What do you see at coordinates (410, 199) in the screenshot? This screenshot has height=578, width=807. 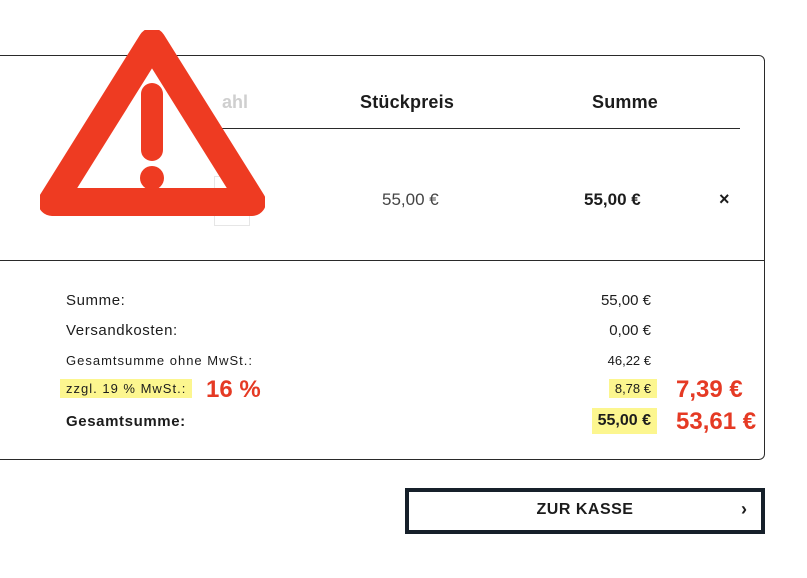 I see `item-unit-price: 55,00 €` at bounding box center [410, 199].